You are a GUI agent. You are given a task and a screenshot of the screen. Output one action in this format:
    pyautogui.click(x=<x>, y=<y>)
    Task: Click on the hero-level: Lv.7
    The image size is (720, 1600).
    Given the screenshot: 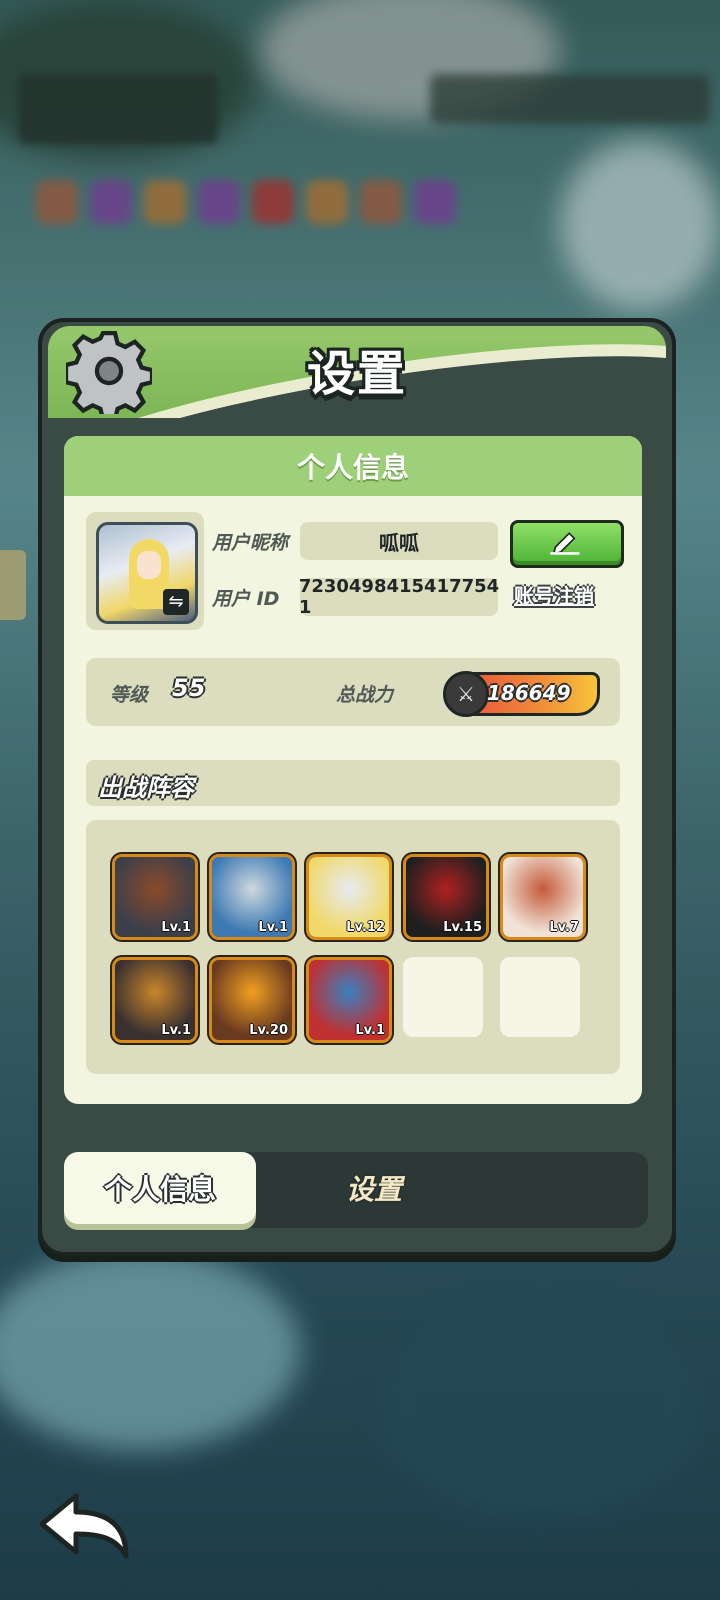 What is the action you would take?
    pyautogui.click(x=564, y=927)
    